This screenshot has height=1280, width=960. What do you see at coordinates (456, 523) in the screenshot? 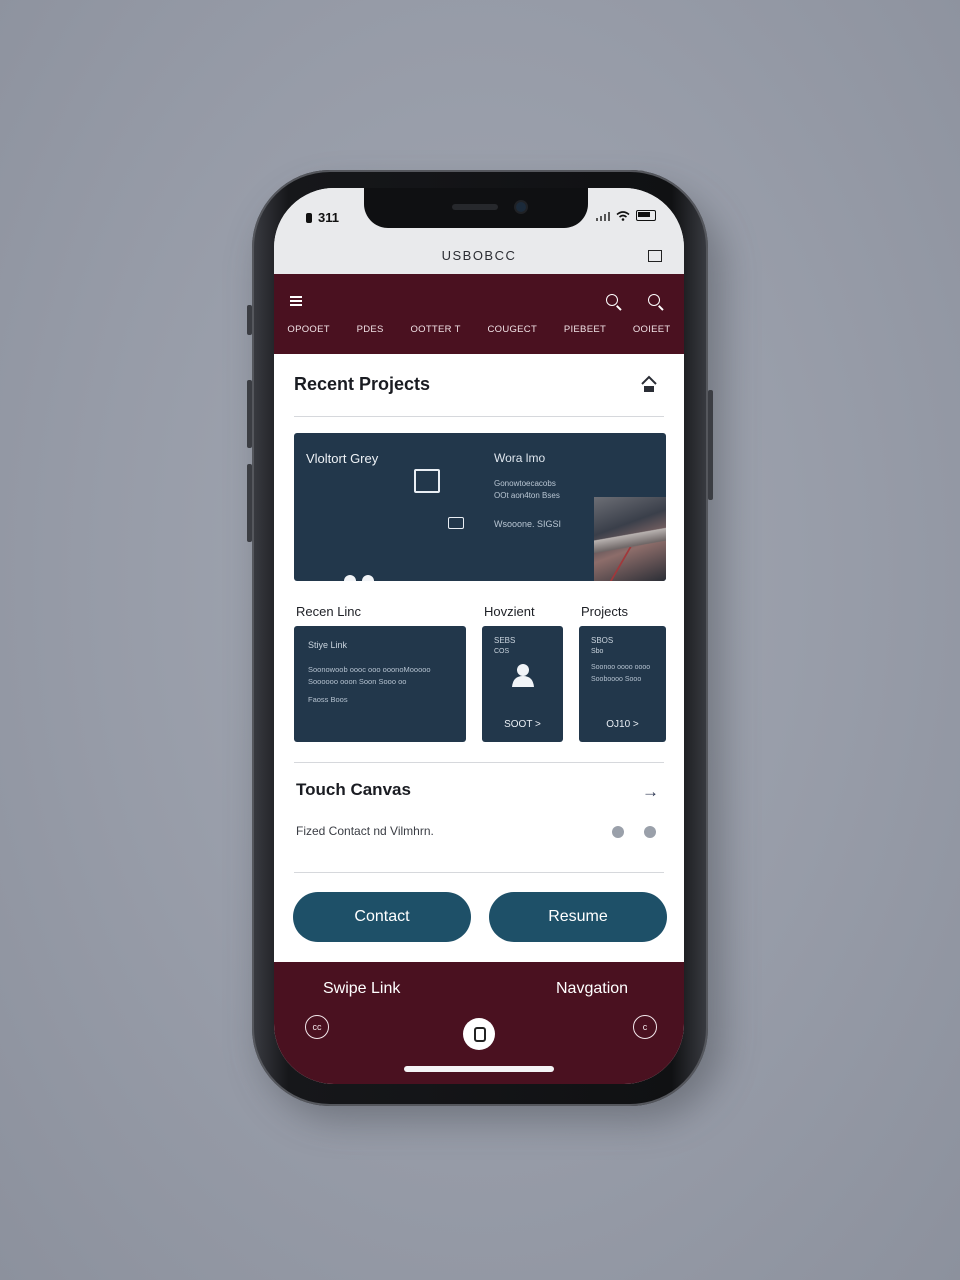
I see `small-frame-icon` at bounding box center [456, 523].